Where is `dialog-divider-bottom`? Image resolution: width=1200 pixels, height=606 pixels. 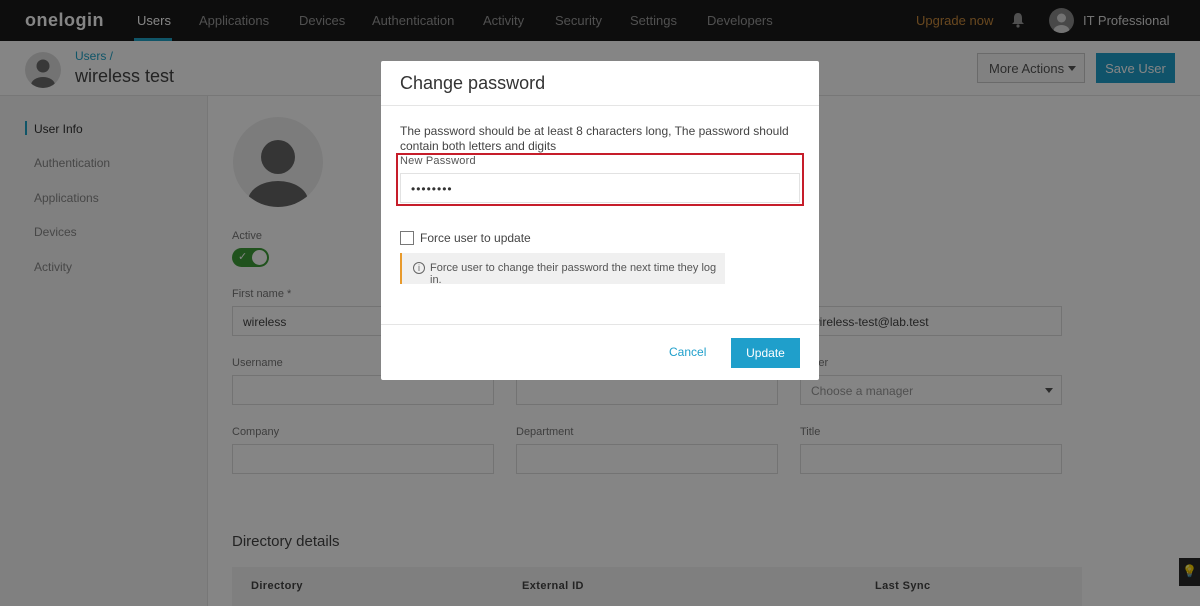
dialog-divider-bottom is located at coordinates (600, 324).